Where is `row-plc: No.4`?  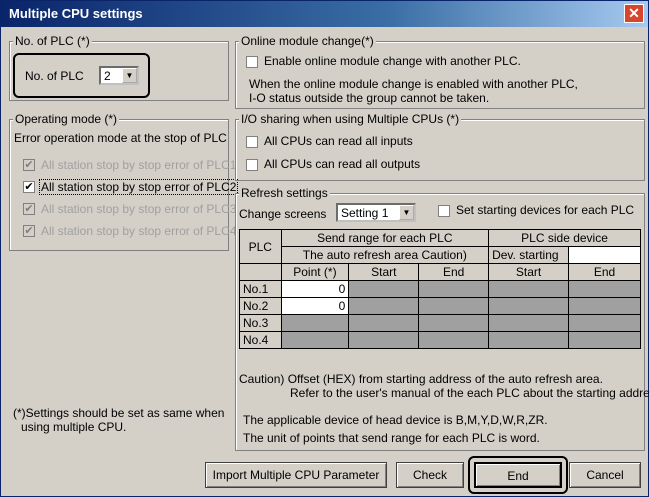
row-plc: No.4 is located at coordinates (260, 340).